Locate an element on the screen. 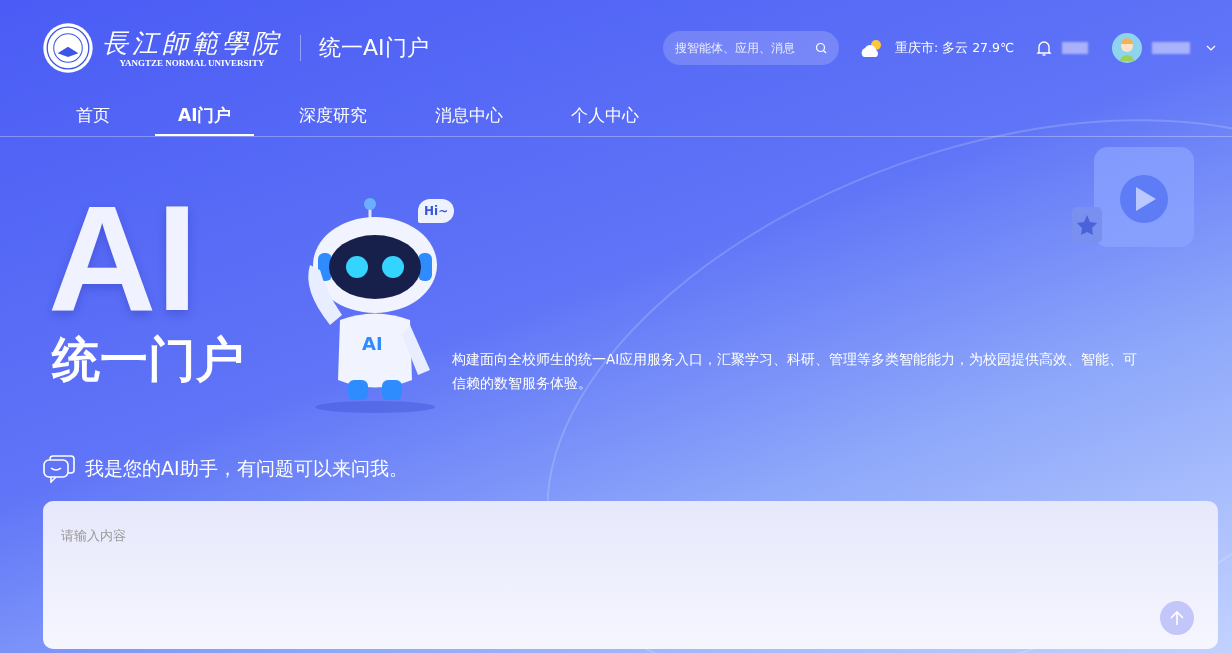 This screenshot has width=1232, height=653. speech-bubble: Hi~ is located at coordinates (436, 211).